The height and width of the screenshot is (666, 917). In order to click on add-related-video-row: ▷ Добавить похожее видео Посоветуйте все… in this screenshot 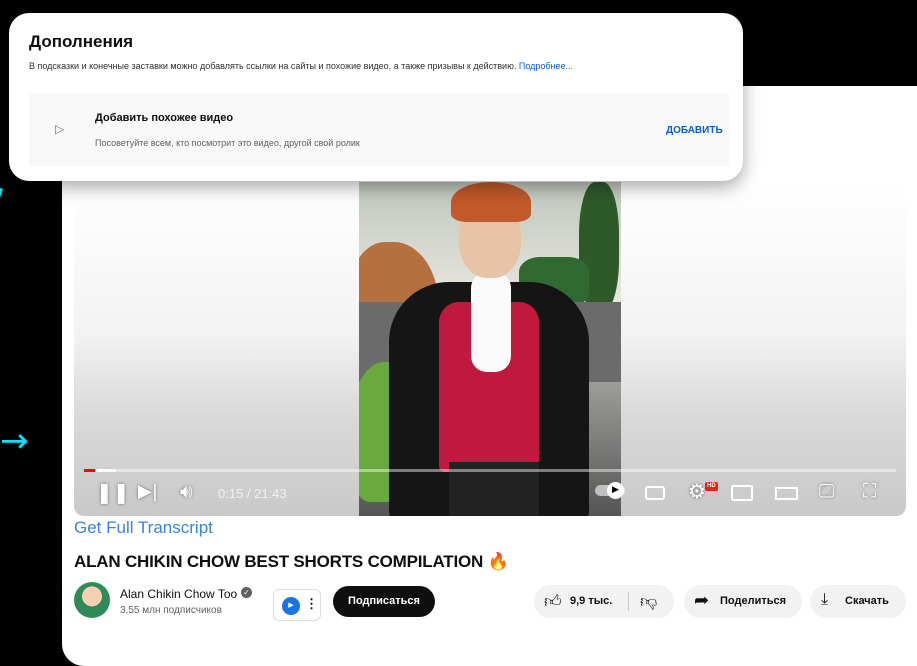, I will do `click(379, 129)`.